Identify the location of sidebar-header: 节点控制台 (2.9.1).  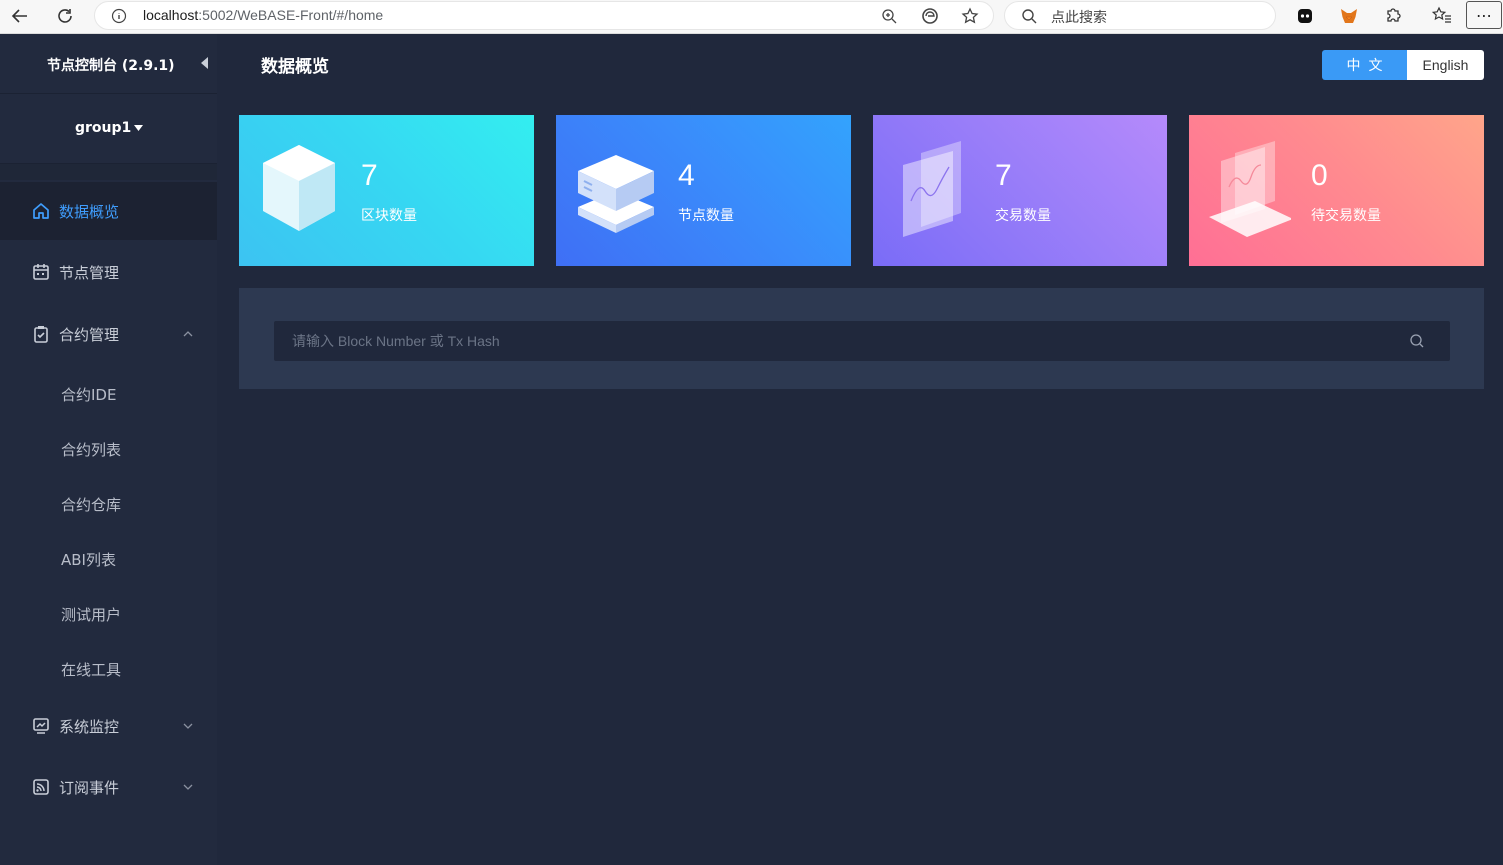
(108, 64).